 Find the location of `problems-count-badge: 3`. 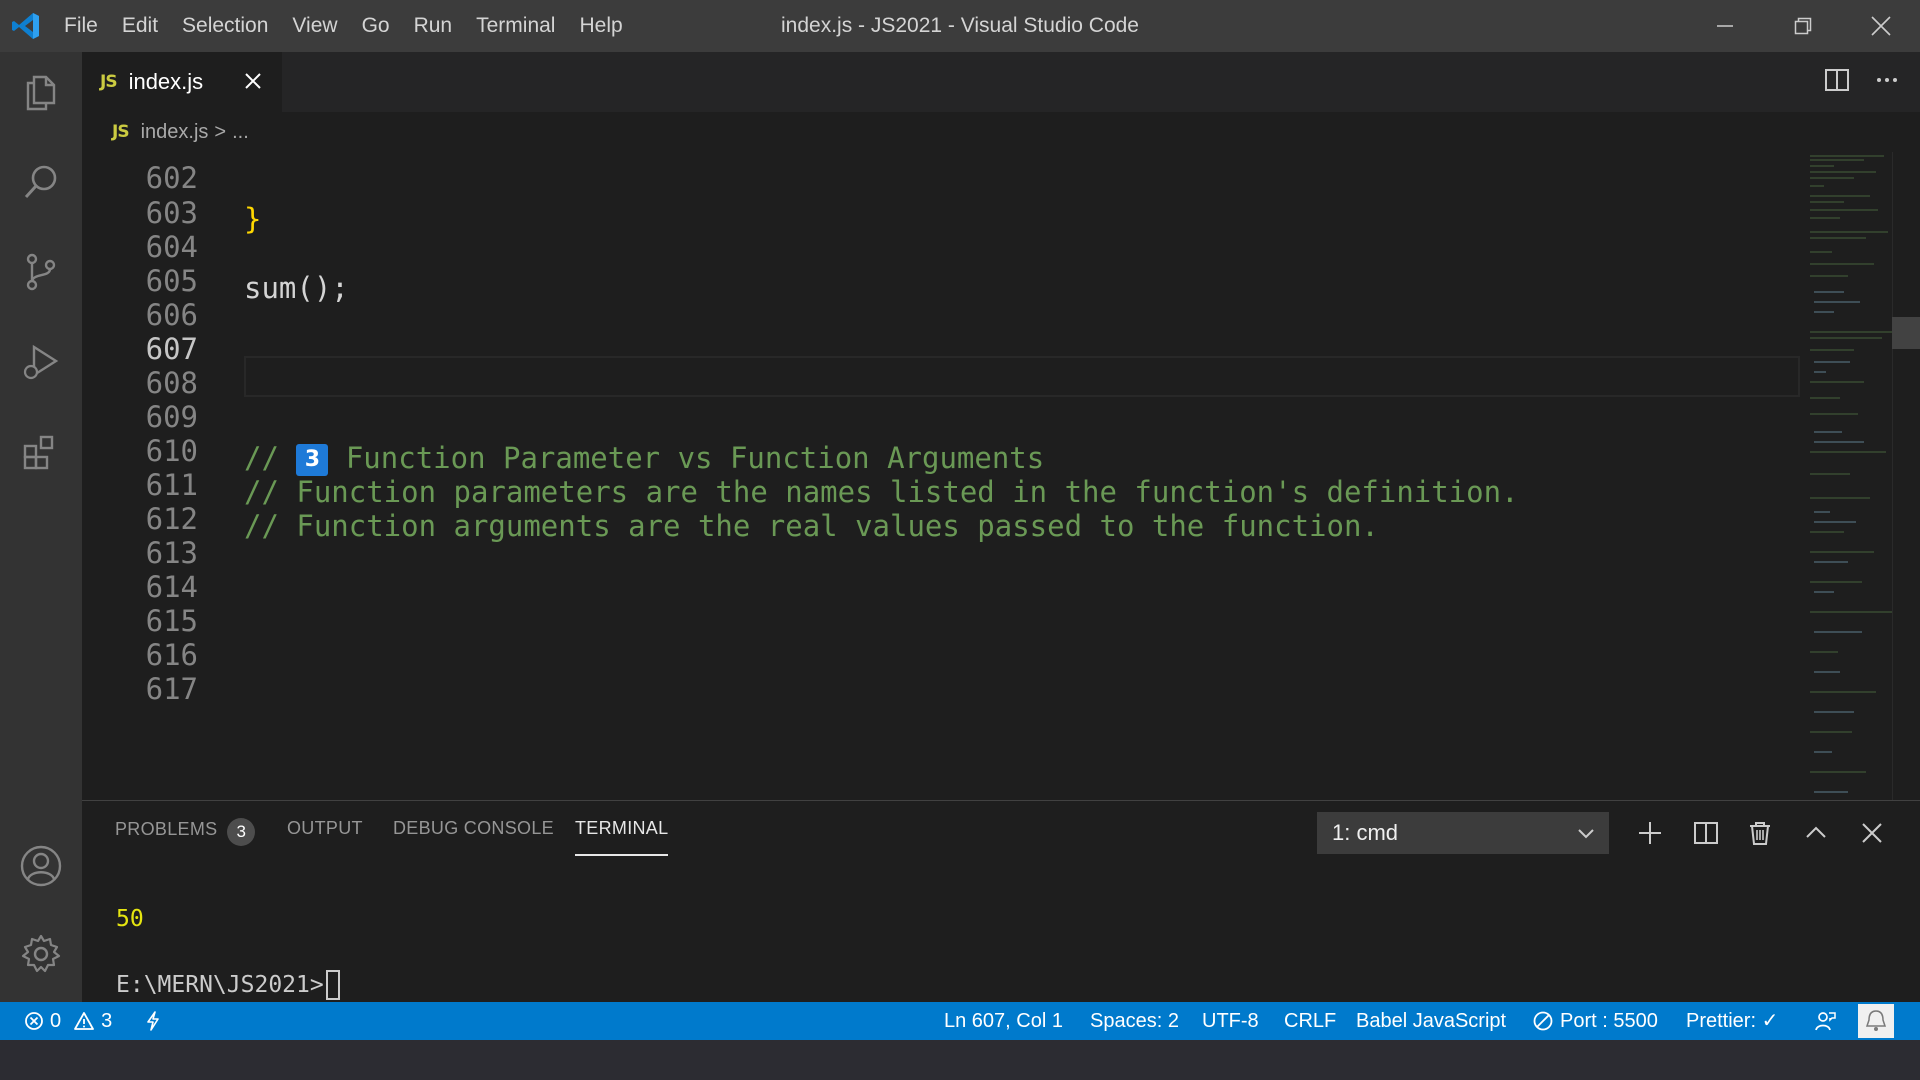

problems-count-badge: 3 is located at coordinates (241, 832).